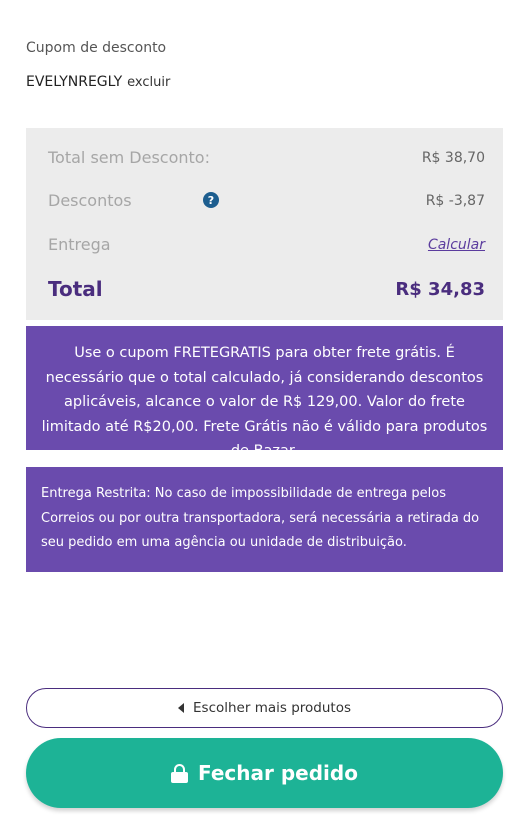 The width and height of the screenshot is (529, 832). I want to click on lock-icon, so click(180, 773).